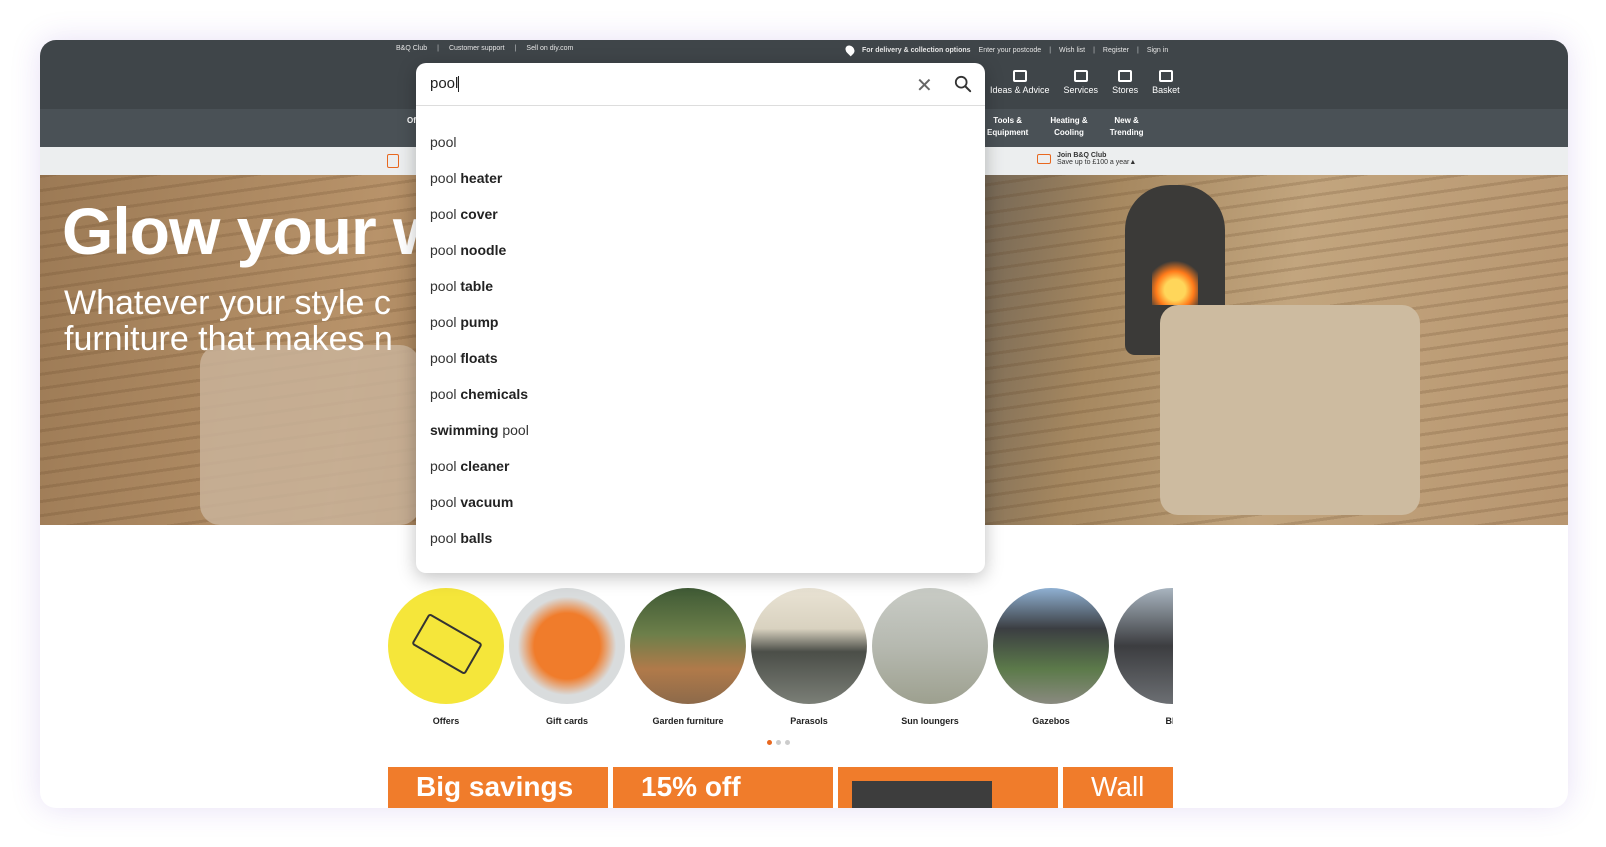 The image size is (1606, 847). I want to click on category-label: Sun loungers, so click(930, 721).